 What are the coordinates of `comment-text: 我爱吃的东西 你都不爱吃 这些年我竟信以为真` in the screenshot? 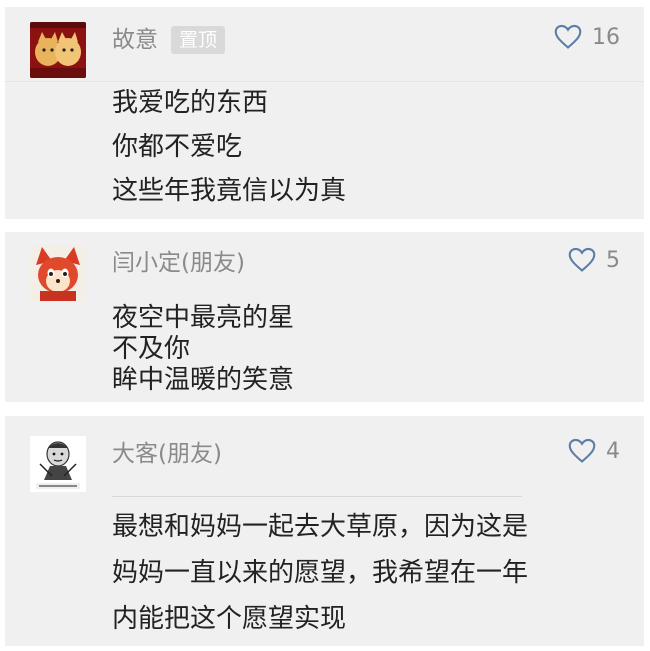 It's located at (229, 147).